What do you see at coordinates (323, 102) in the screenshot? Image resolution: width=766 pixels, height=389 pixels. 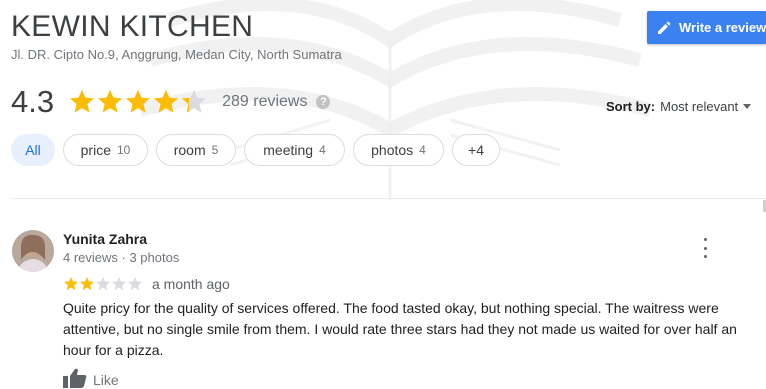 I see `help-icon: ?` at bounding box center [323, 102].